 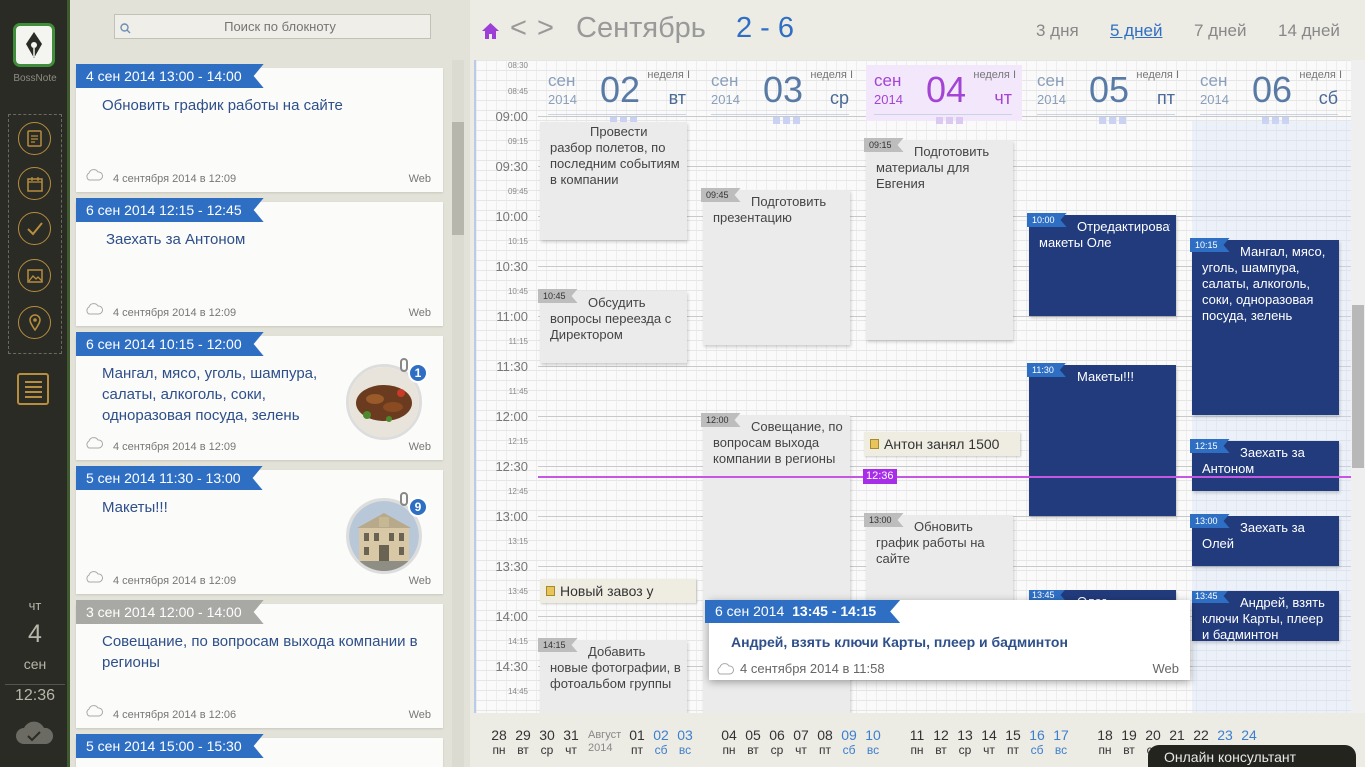 What do you see at coordinates (620, 89) in the screenshot?
I see `day-number: 02` at bounding box center [620, 89].